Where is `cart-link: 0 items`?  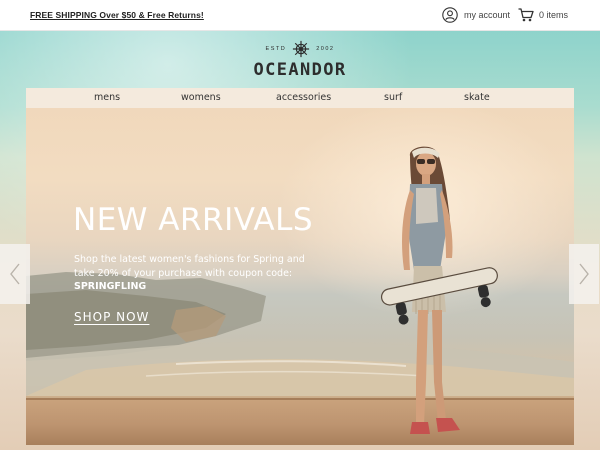 cart-link: 0 items is located at coordinates (543, 15).